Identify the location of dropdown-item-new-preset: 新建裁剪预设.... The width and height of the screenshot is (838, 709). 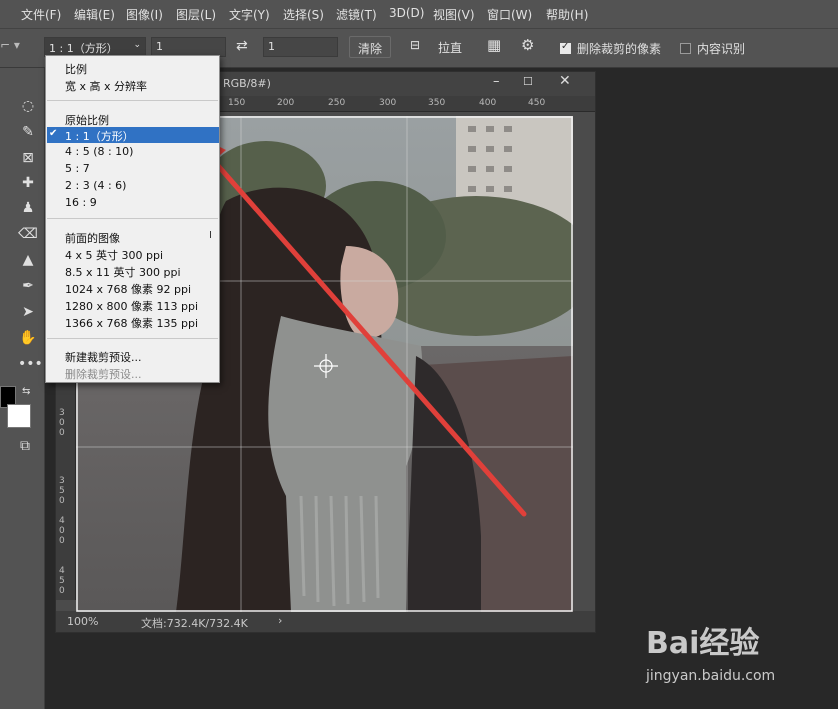
(103, 357).